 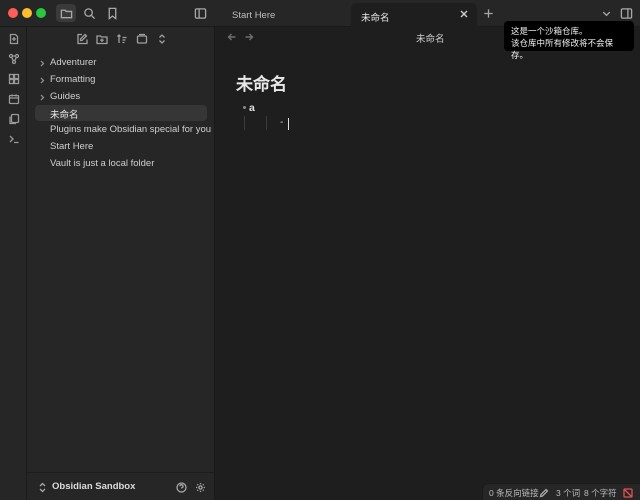 I want to click on list-bullet, so click(x=244, y=107).